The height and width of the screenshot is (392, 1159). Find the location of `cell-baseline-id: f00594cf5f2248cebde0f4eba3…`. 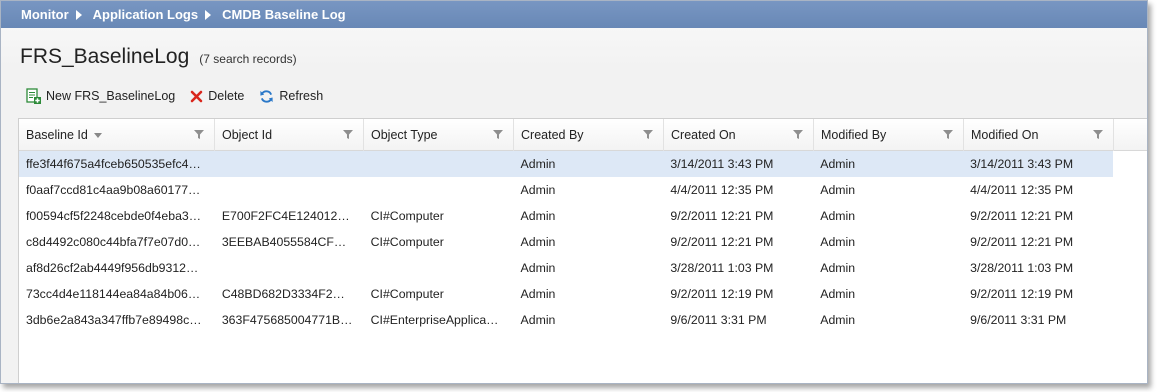

cell-baseline-id: f00594cf5f2248cebde0f4eba3… is located at coordinates (114, 216).